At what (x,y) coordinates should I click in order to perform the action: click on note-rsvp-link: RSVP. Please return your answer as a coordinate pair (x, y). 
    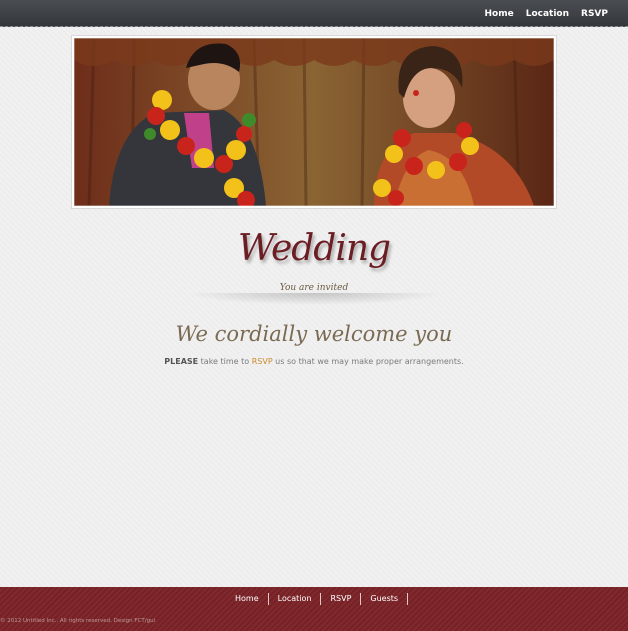
    Looking at the image, I should click on (262, 361).